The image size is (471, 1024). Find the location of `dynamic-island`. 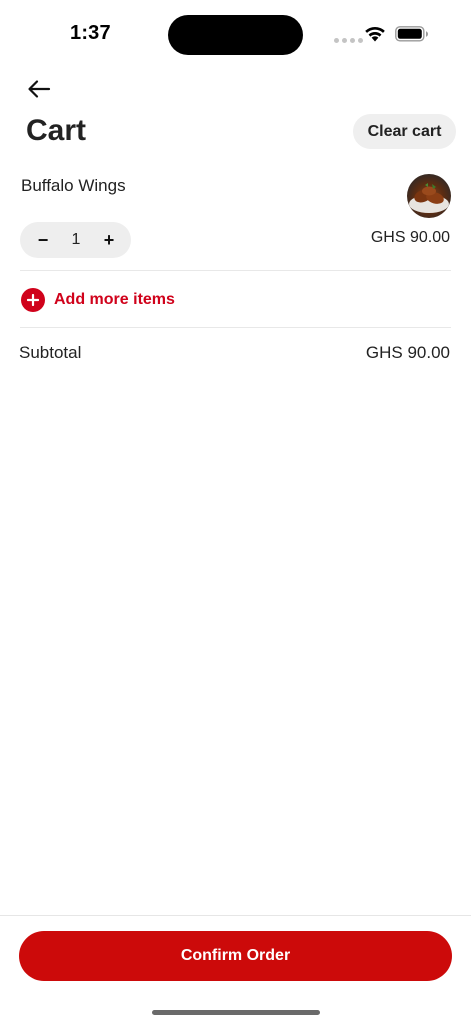

dynamic-island is located at coordinates (235, 35).